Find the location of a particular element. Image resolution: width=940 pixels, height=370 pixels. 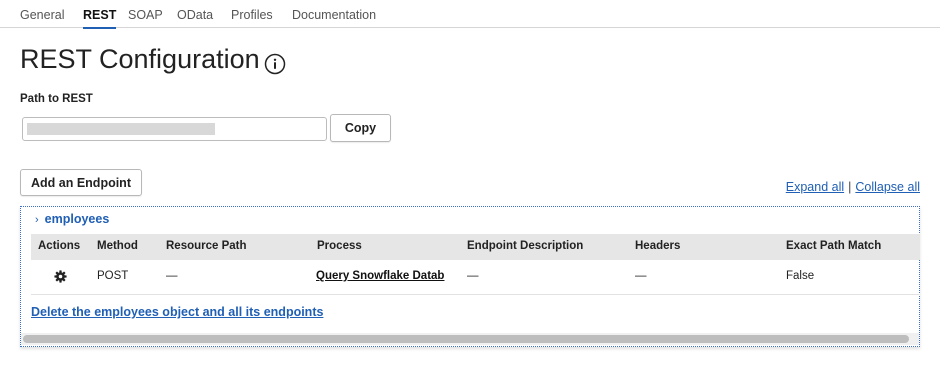

tab-general: General is located at coordinates (42, 15).